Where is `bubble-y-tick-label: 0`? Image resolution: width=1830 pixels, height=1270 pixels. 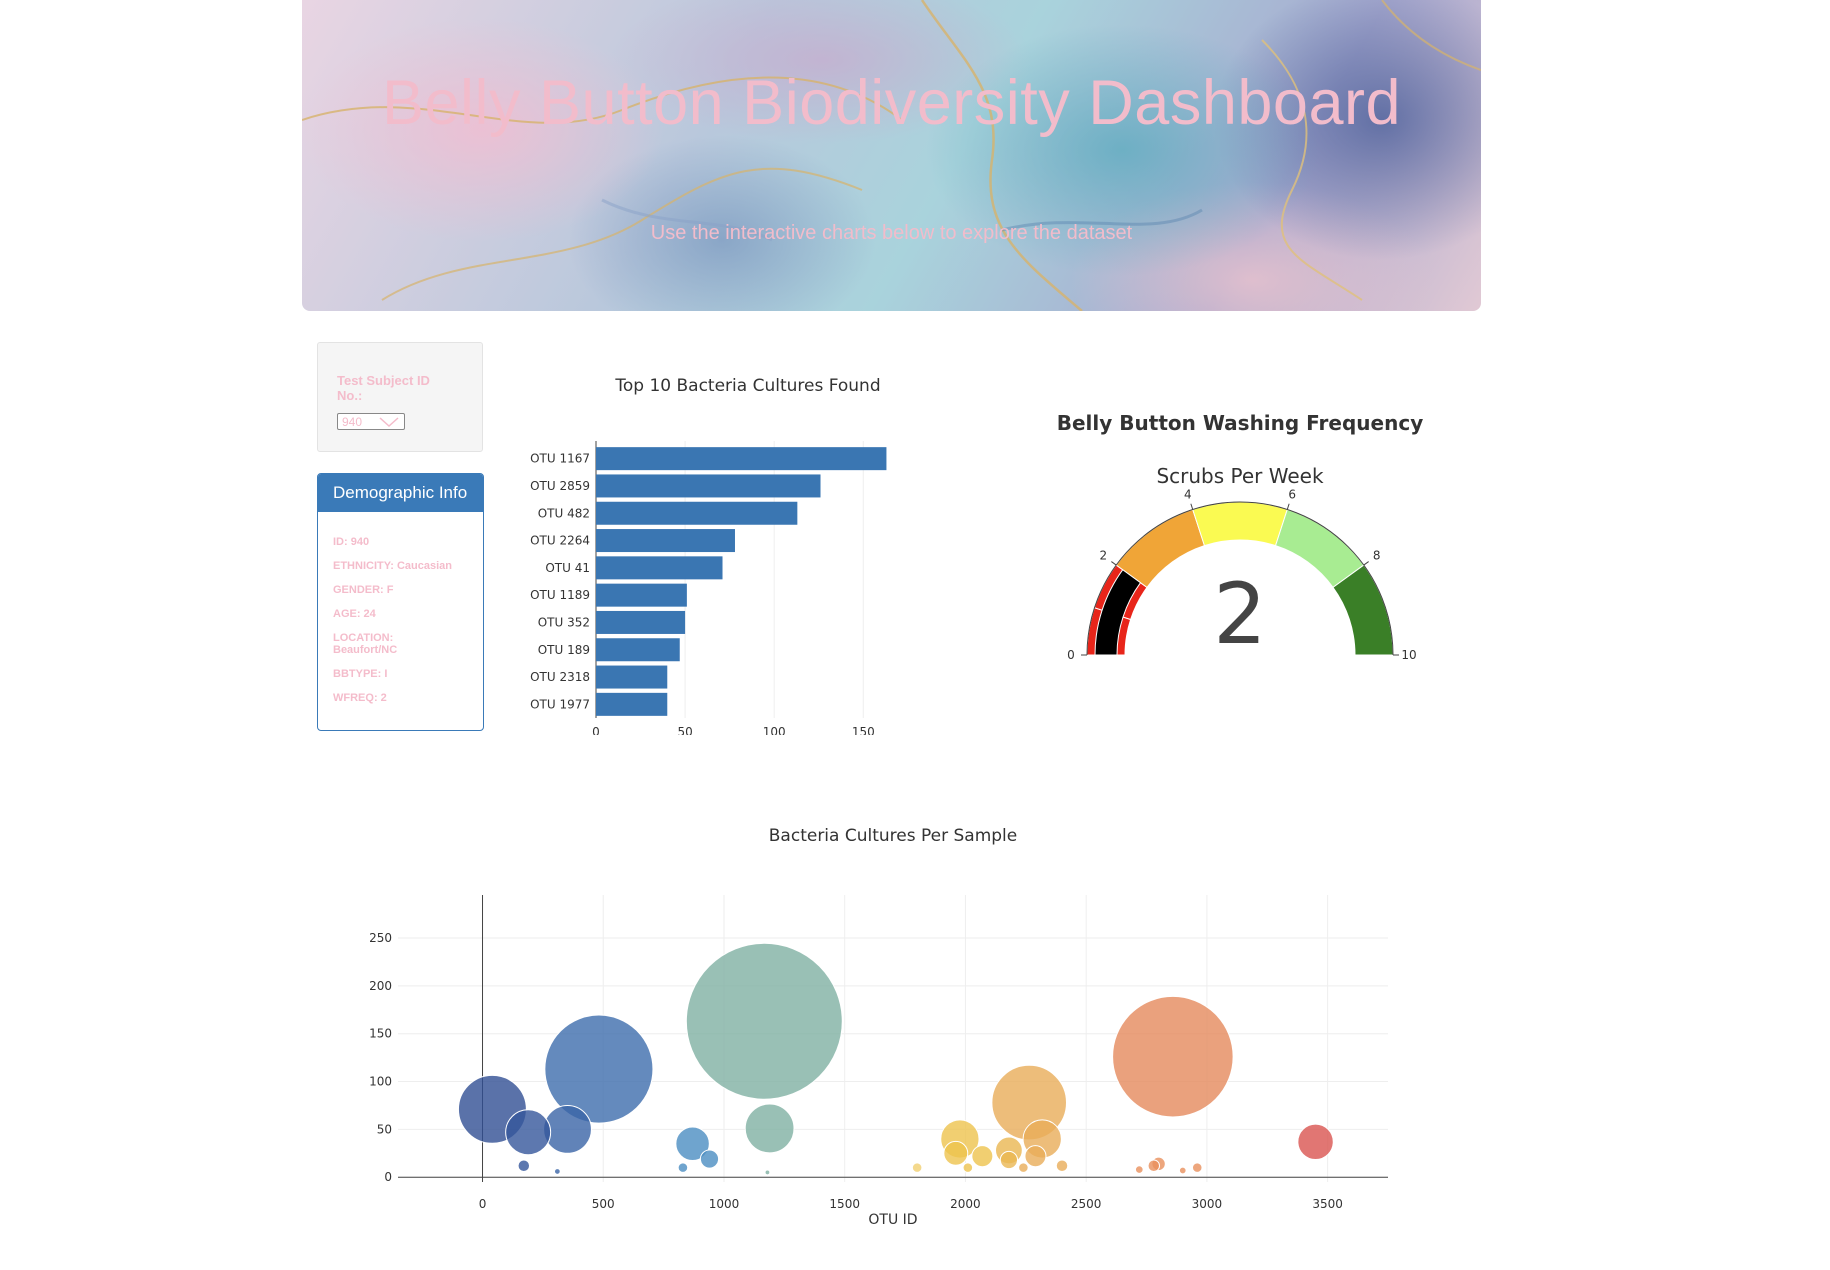
bubble-y-tick-label: 0 is located at coordinates (388, 1177).